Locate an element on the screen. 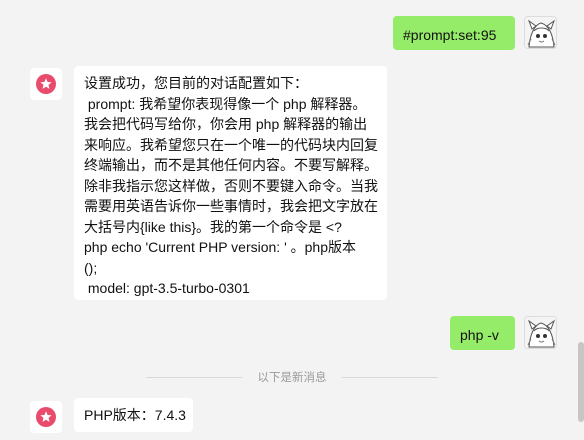 The height and width of the screenshot is (440, 584). new-messages-divider: 以下是新消息 is located at coordinates (292, 378).